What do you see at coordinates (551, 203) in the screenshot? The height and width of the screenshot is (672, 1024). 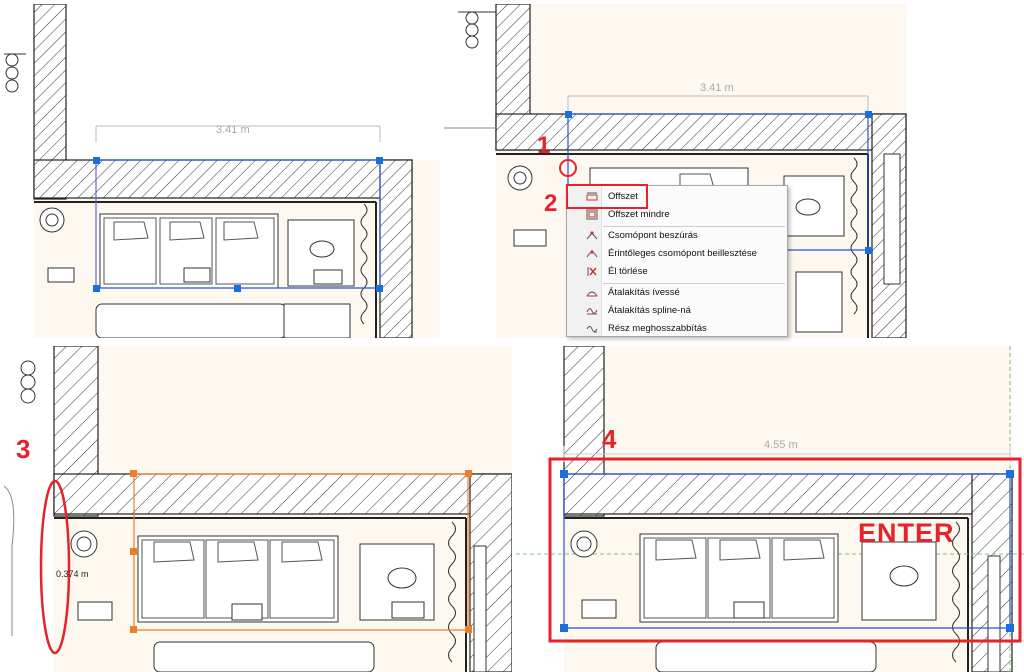 I see `step-2-label: 2` at bounding box center [551, 203].